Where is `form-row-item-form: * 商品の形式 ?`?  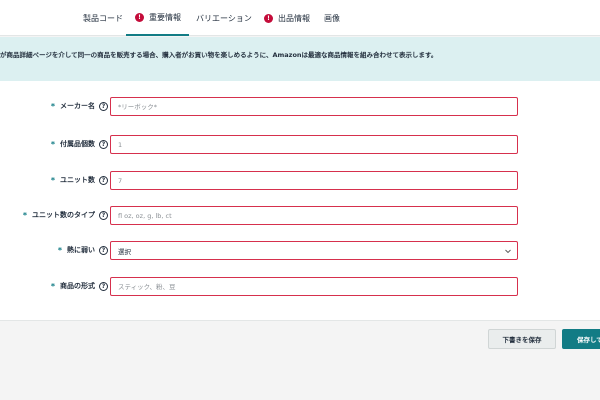
form-row-item-form: * 商品の形式 ? is located at coordinates (300, 288).